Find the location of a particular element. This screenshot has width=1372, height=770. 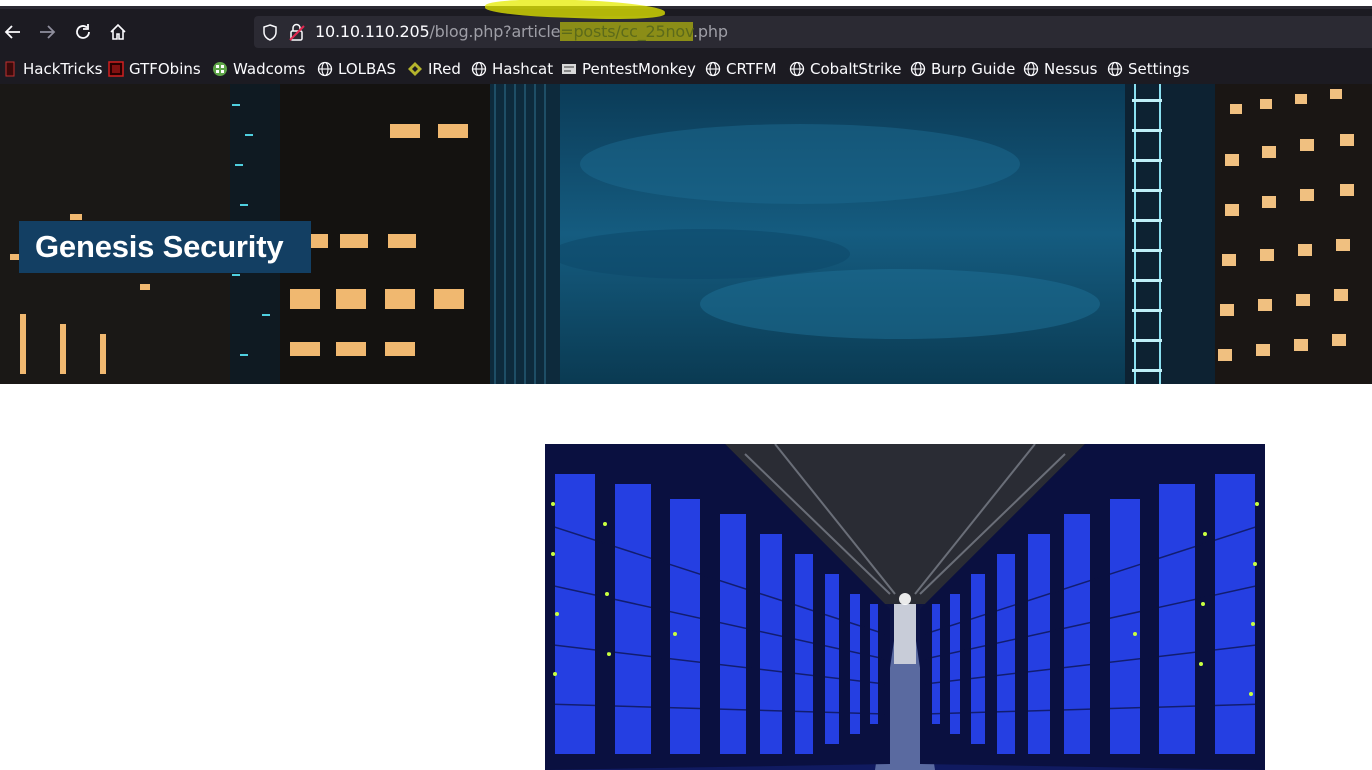

gtfobins-icon is located at coordinates (116, 69).